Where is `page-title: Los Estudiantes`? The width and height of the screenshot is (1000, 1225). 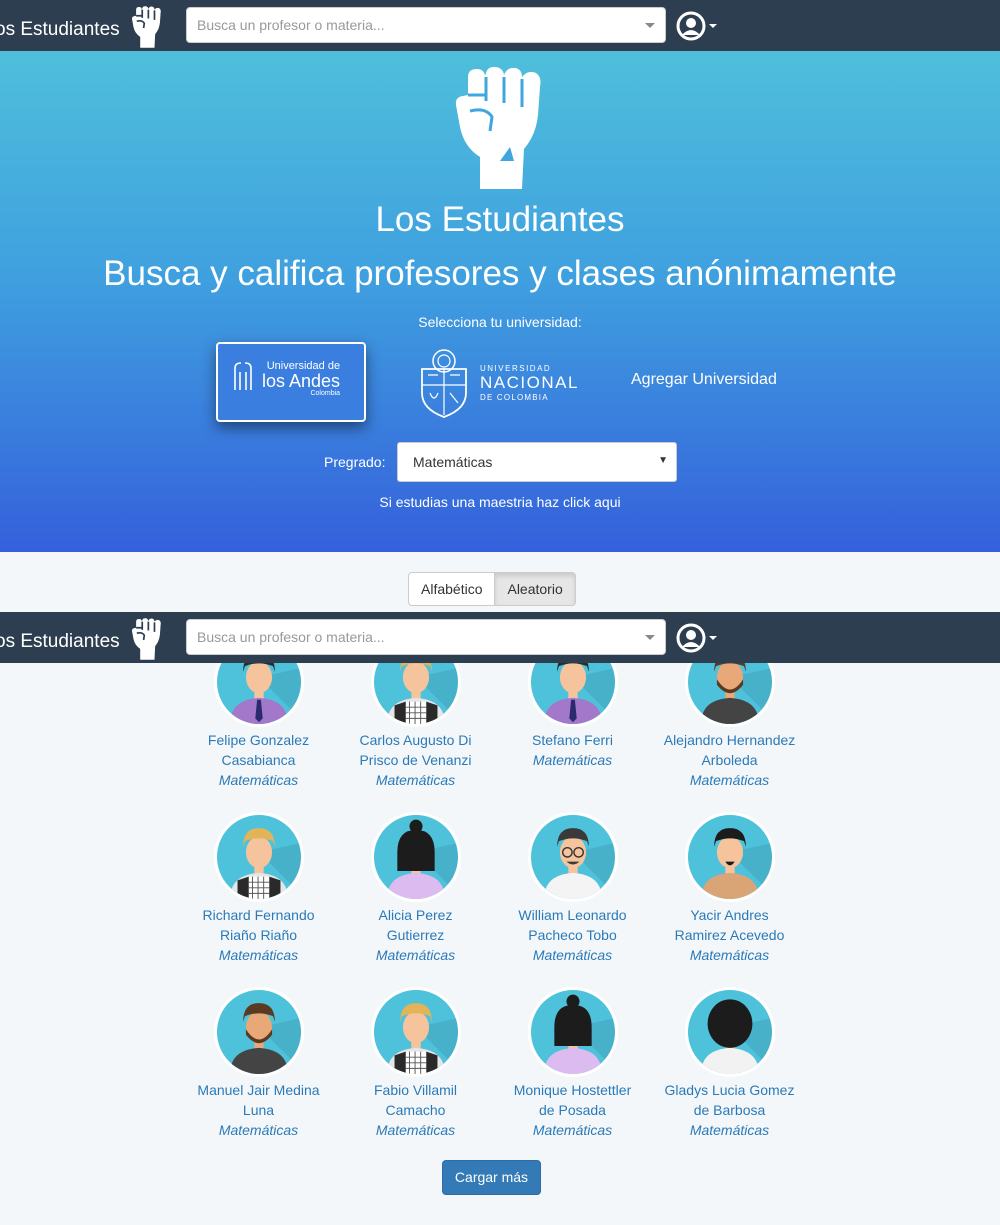
page-title: Los Estudiantes is located at coordinates (500, 219).